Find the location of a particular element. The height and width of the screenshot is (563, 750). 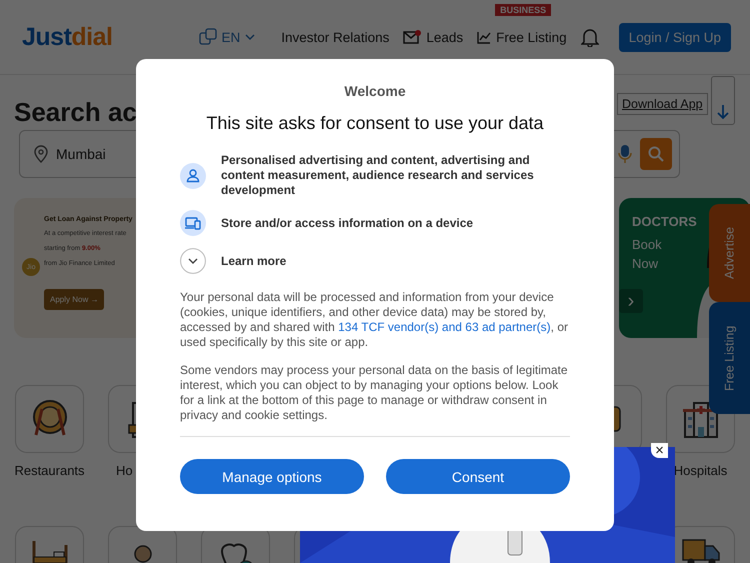

category-label: Hospitals is located at coordinates (701, 470).